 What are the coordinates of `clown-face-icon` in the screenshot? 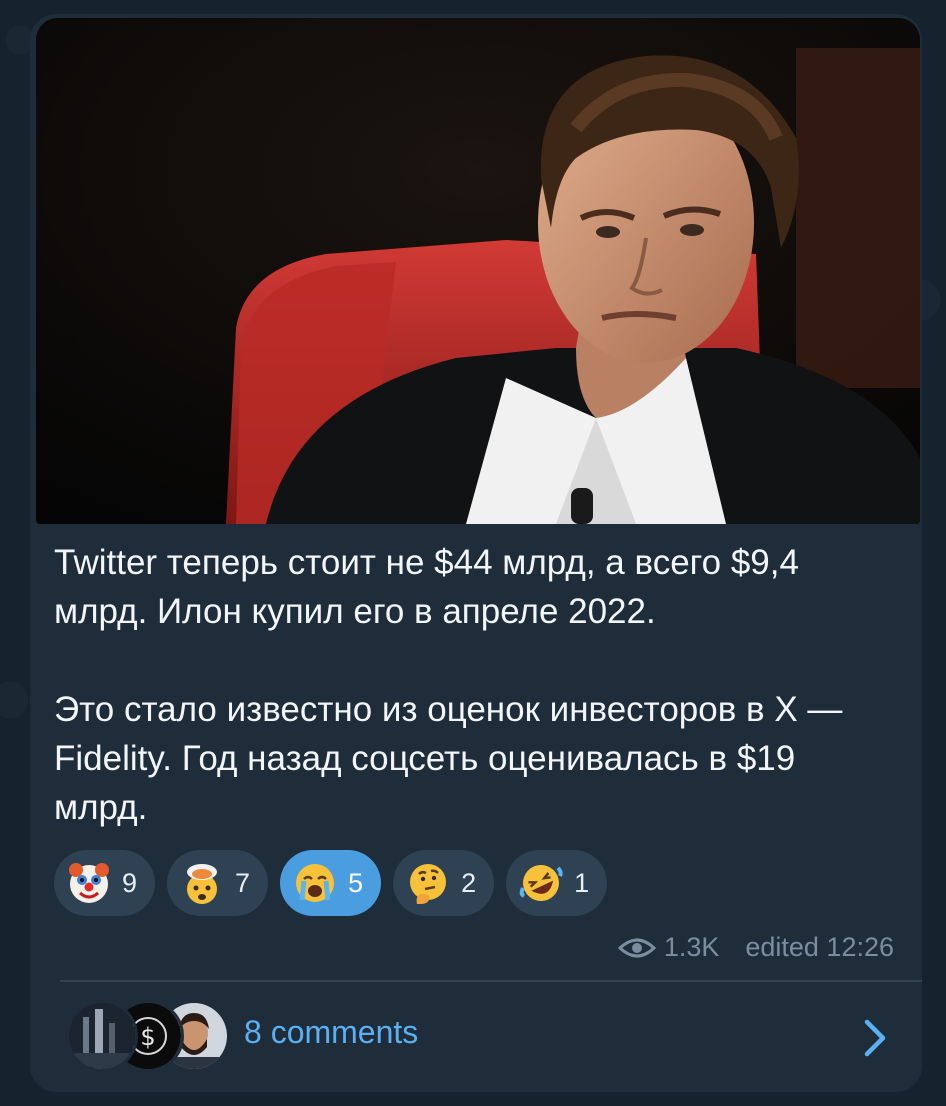 It's located at (89, 883).